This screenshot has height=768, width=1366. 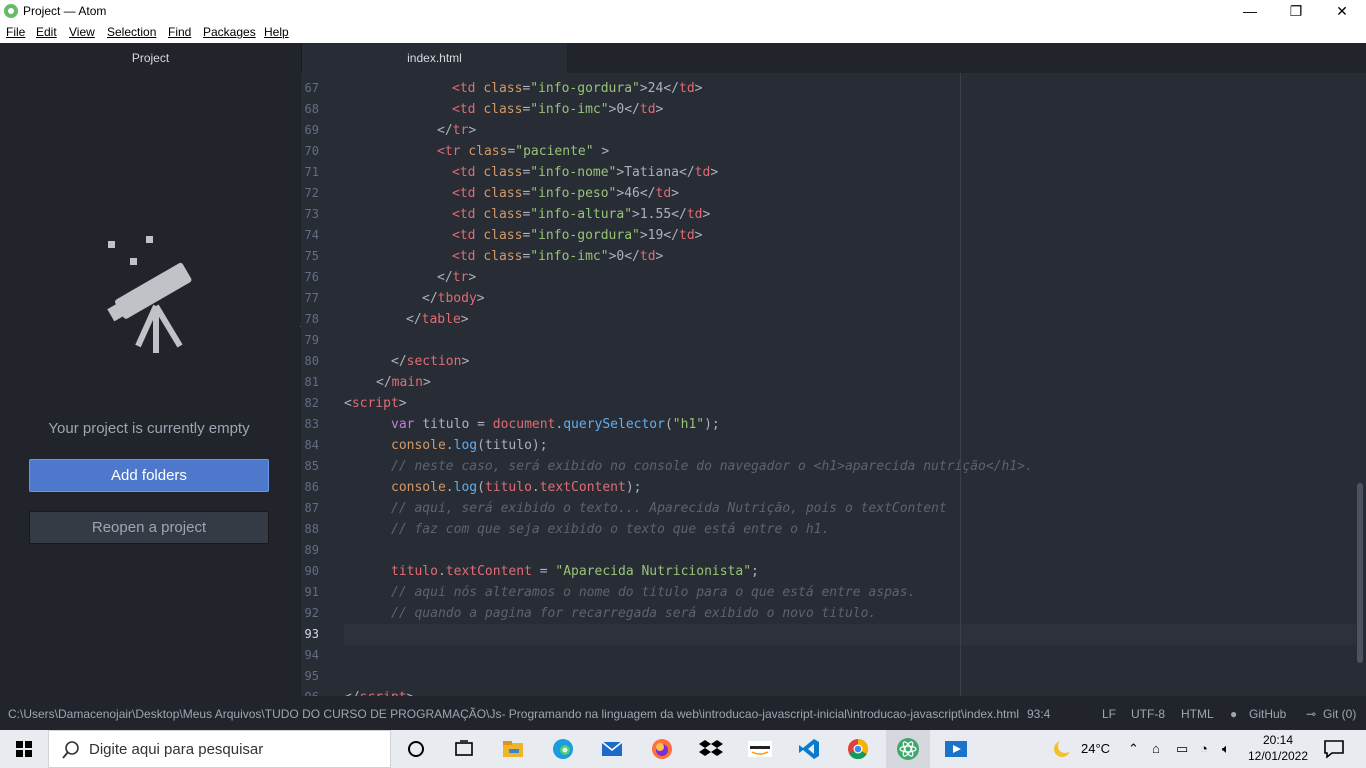 What do you see at coordinates (311, 109) in the screenshot?
I see `line-number: 68` at bounding box center [311, 109].